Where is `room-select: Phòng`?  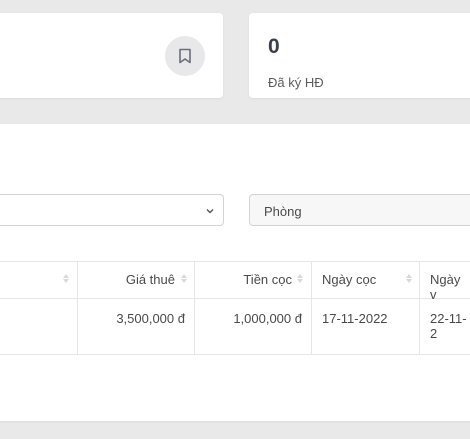
room-select: Phòng is located at coordinates (359, 210).